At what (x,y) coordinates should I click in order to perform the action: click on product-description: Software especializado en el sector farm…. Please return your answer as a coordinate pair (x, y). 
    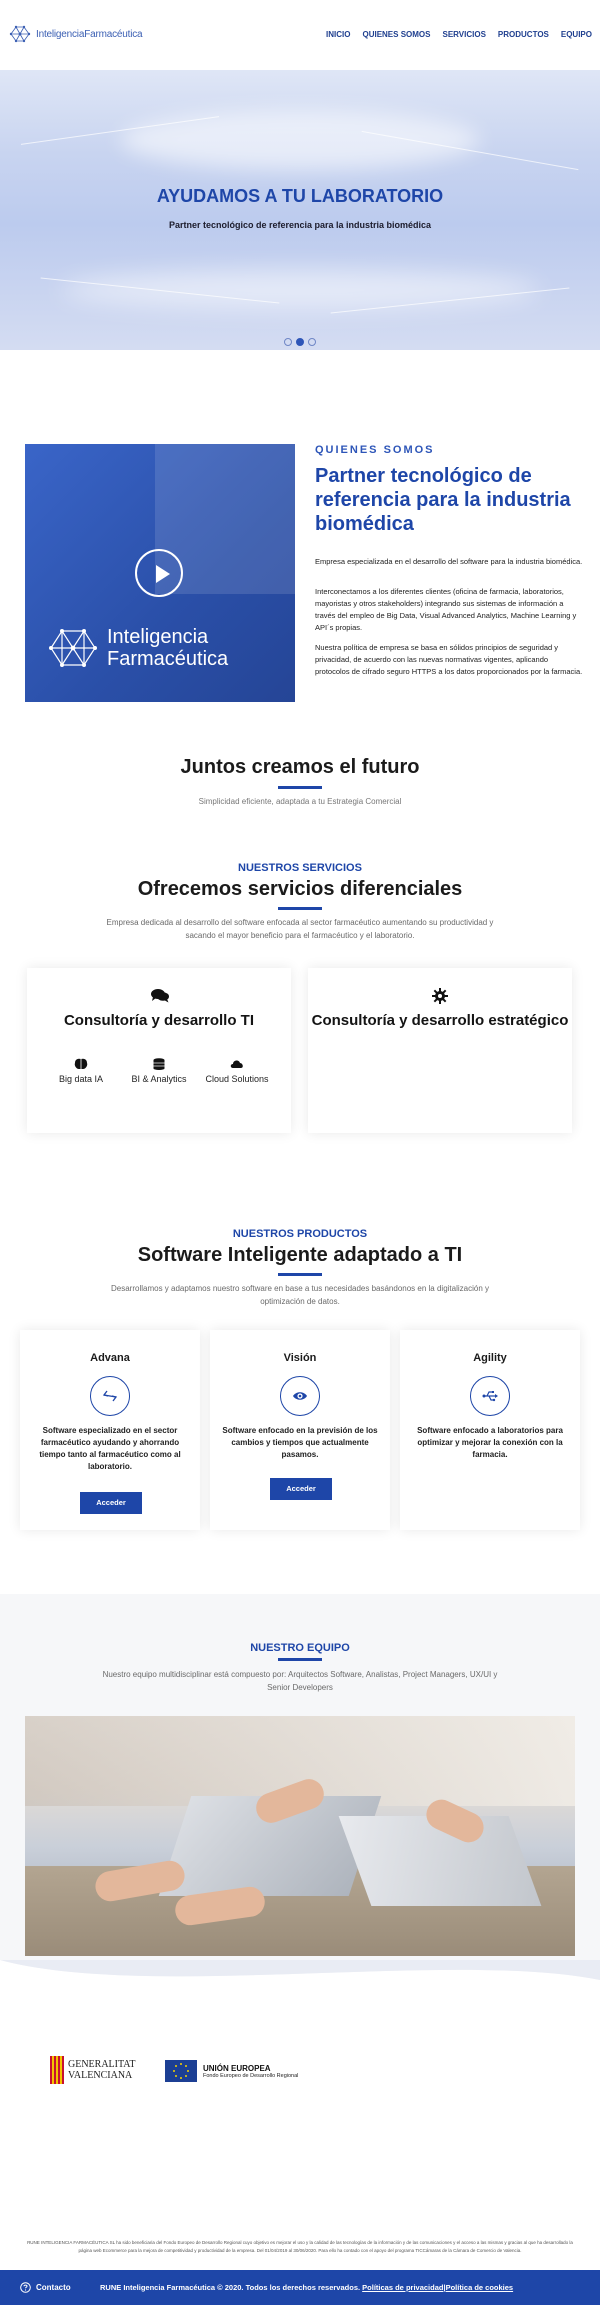
    Looking at the image, I should click on (110, 1448).